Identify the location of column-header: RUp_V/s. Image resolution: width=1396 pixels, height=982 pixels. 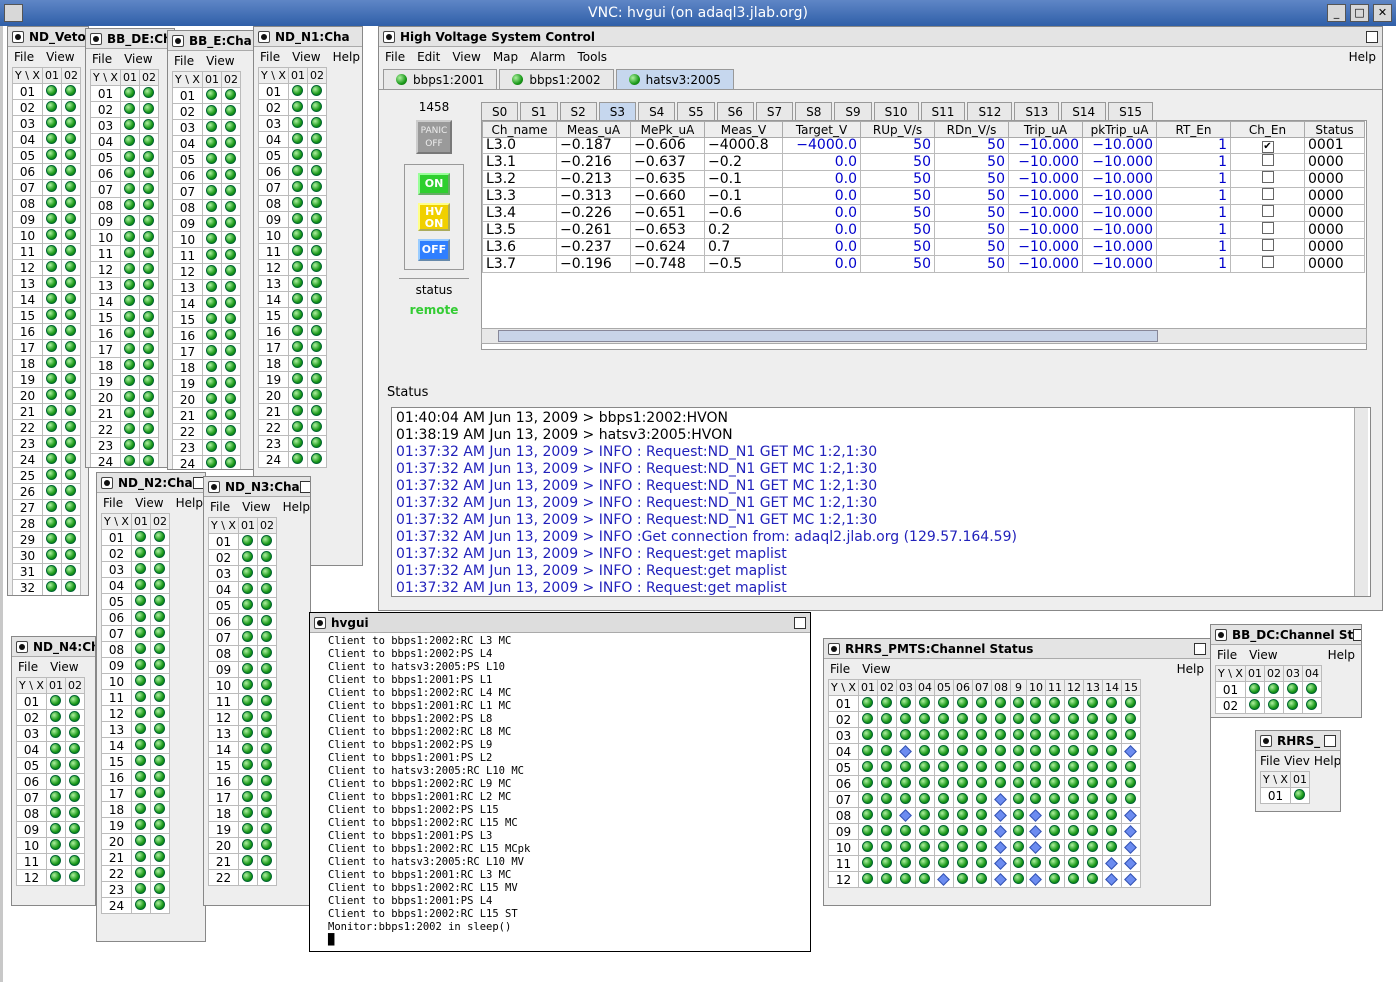
(897, 129).